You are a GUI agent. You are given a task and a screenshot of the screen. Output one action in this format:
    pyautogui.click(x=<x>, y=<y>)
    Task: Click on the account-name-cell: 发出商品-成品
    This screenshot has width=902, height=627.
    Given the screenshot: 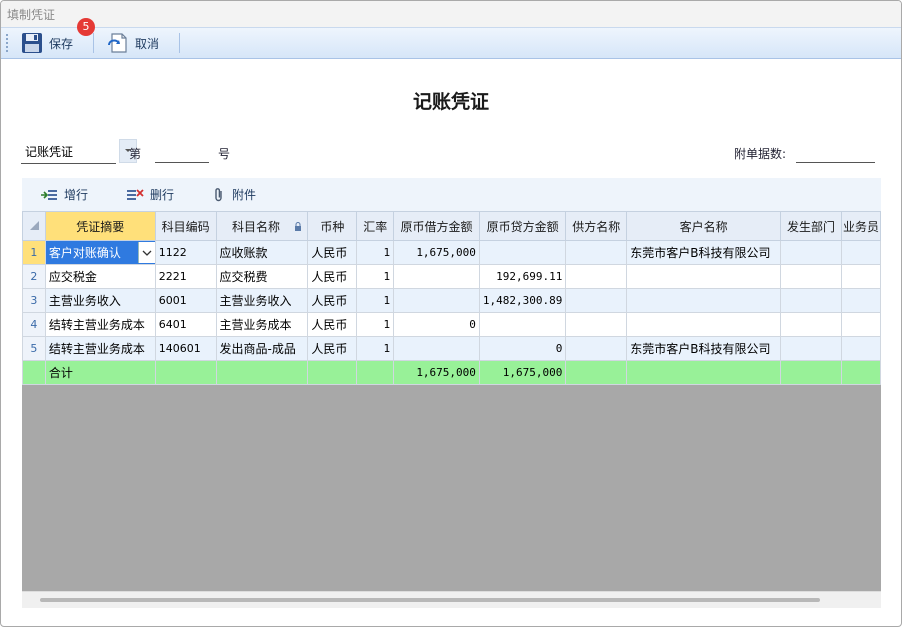 What is the action you would take?
    pyautogui.click(x=262, y=348)
    